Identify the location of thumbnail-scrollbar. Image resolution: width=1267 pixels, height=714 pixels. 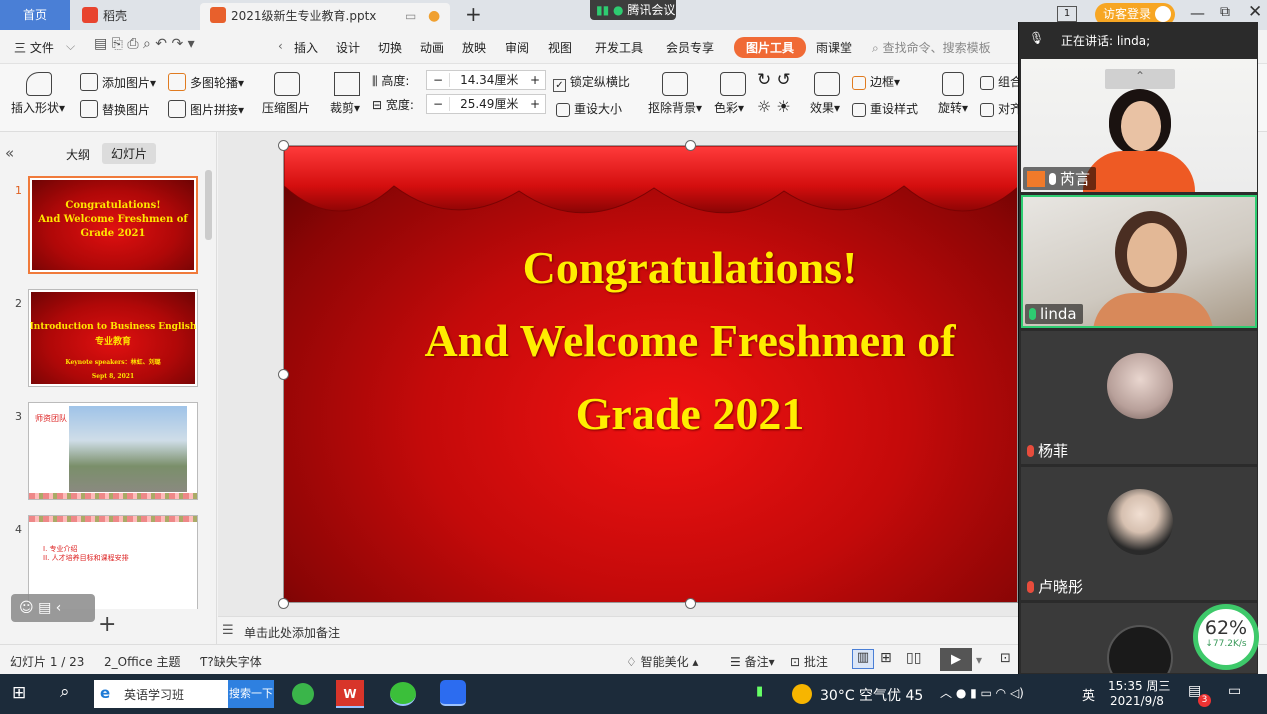
(208, 205).